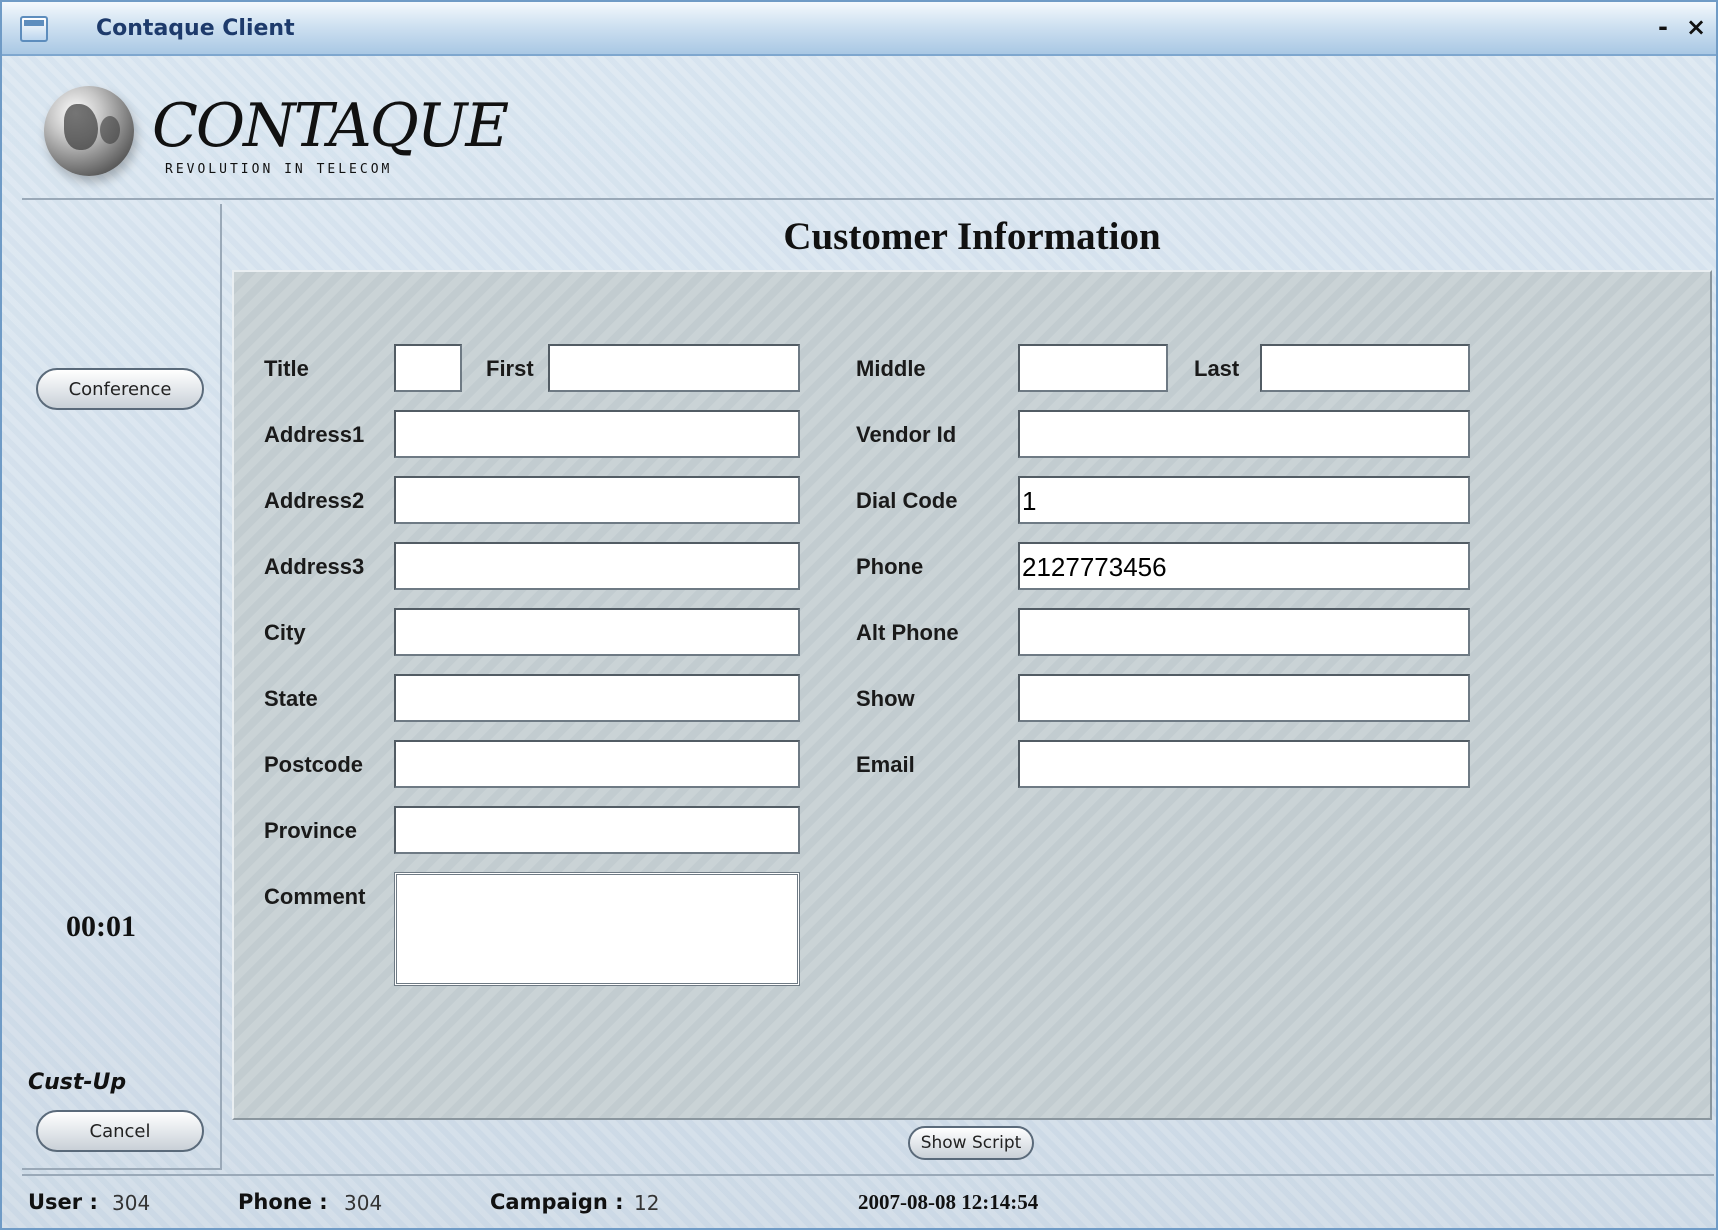  Describe the element at coordinates (314, 434) in the screenshot. I see `address1-label: Address1` at that location.